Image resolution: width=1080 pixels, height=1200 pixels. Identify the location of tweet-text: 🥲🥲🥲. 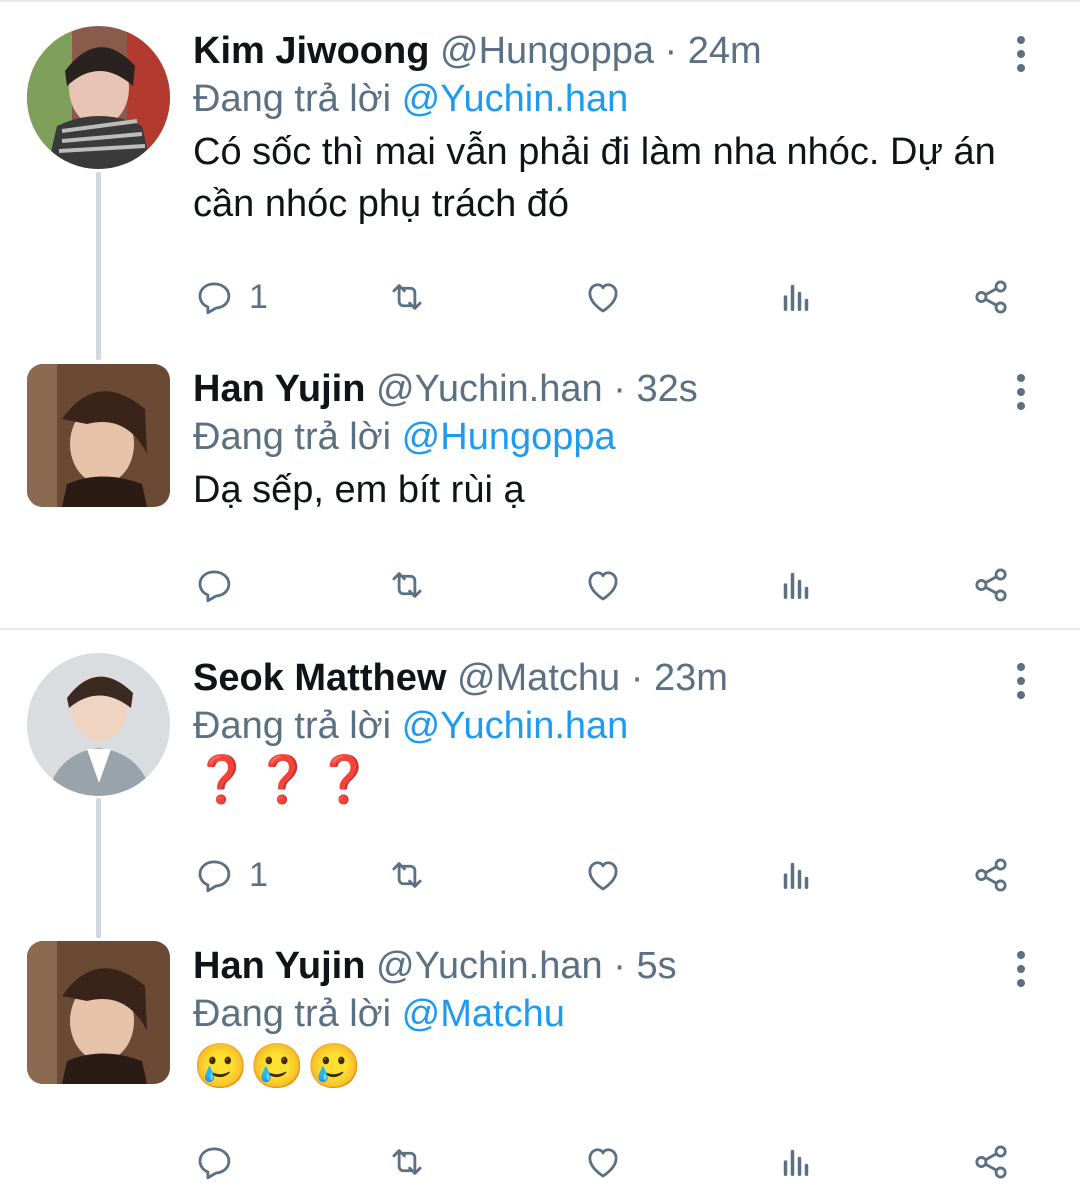
(278, 1066).